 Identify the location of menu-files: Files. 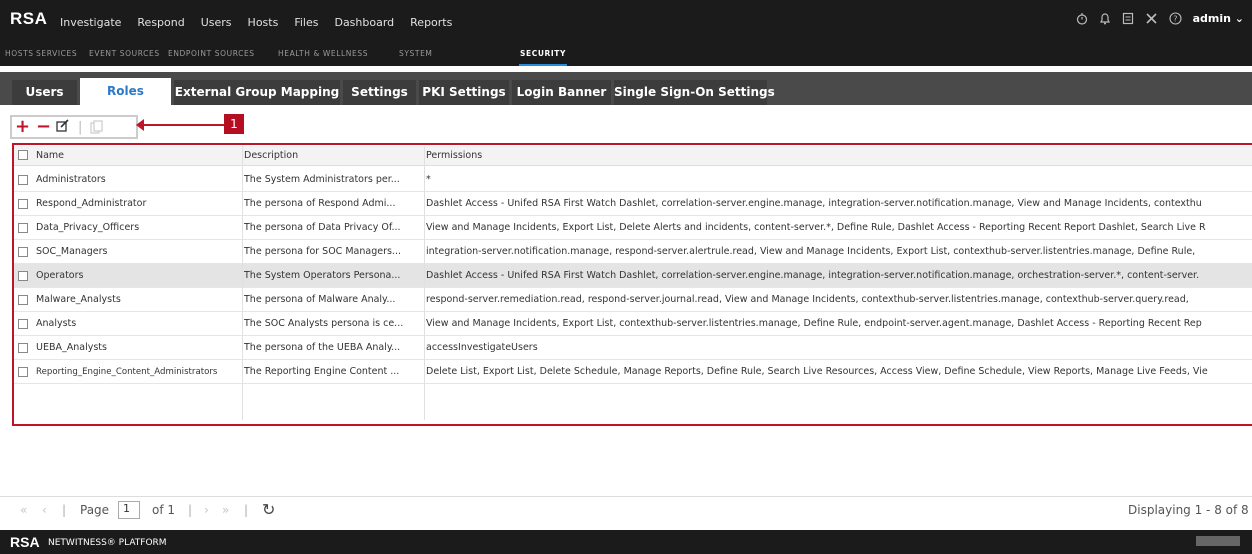
(306, 22).